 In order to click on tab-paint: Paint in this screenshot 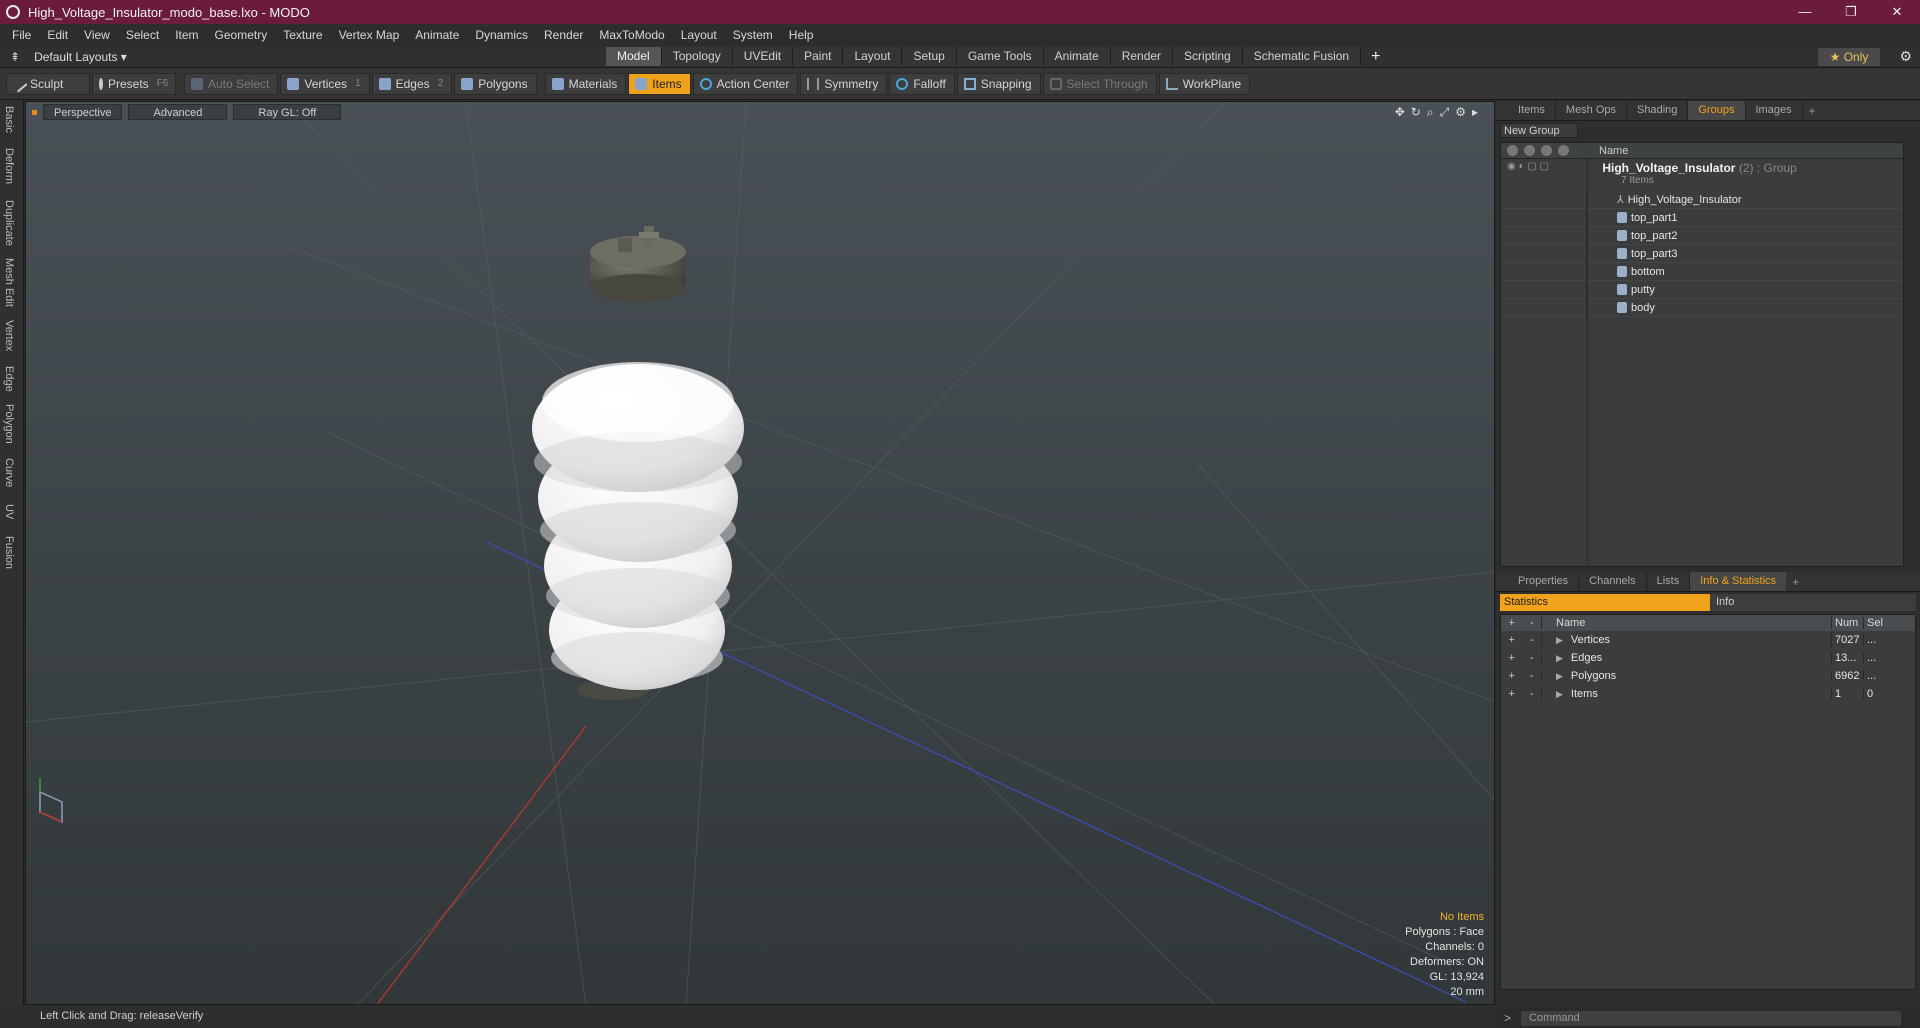, I will do `click(818, 56)`.